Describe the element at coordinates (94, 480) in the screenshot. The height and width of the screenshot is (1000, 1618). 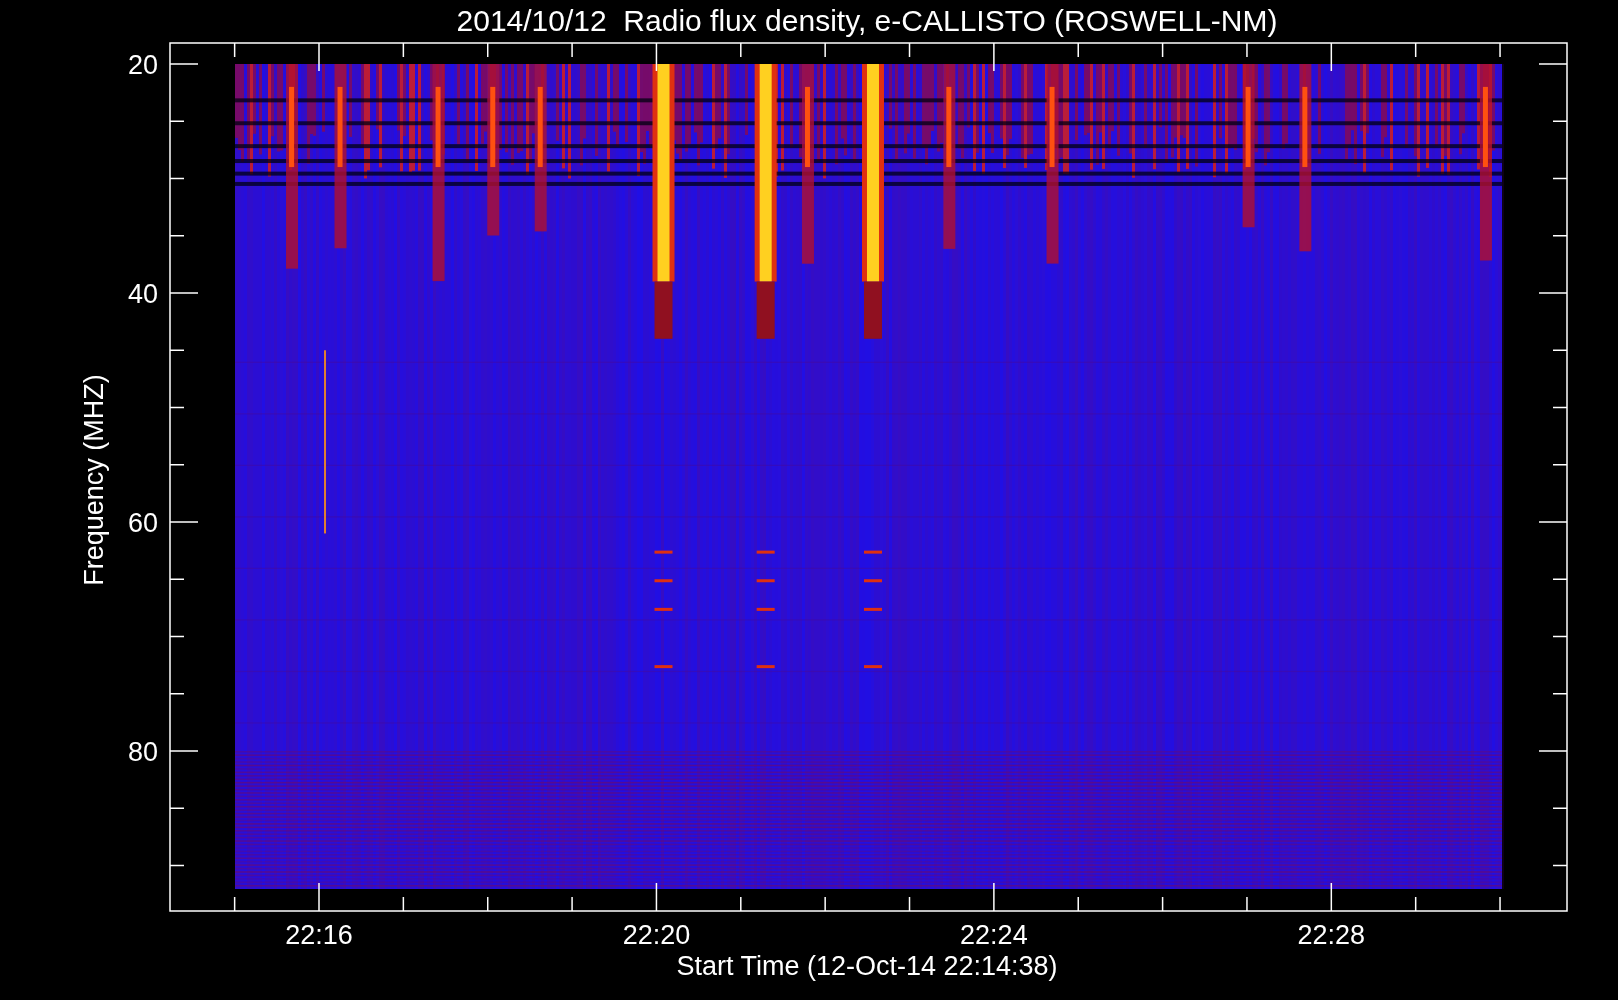
I see `y-axis-label: Frequency (MHZ)` at that location.